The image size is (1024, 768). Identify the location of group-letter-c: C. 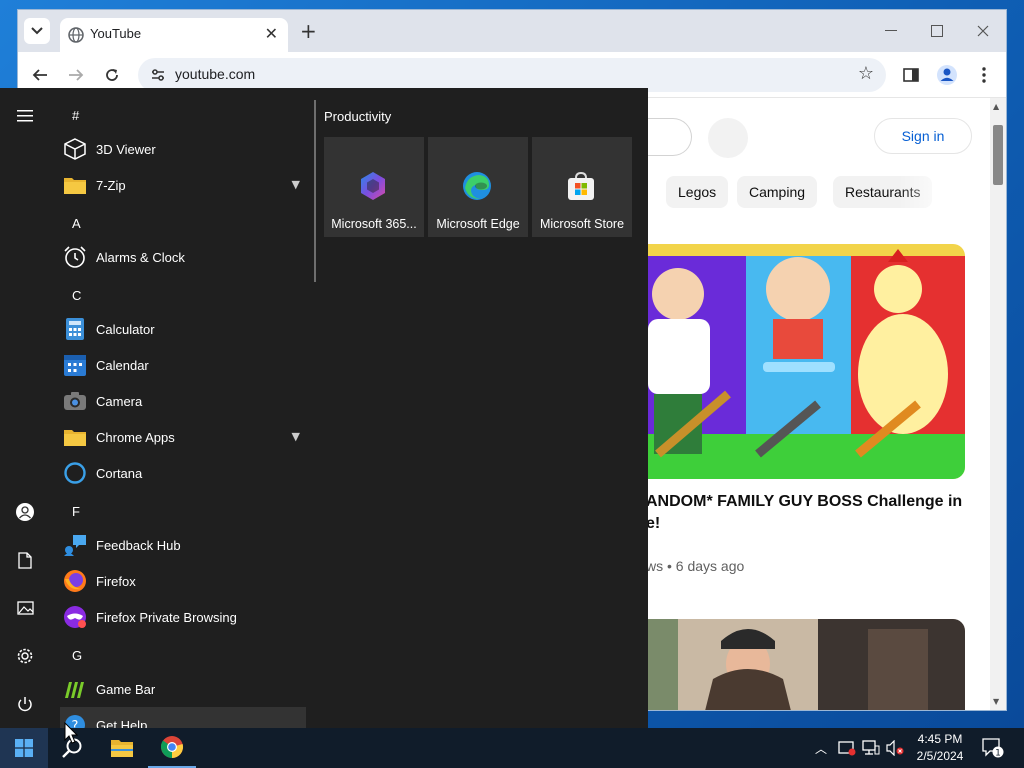
(76, 295).